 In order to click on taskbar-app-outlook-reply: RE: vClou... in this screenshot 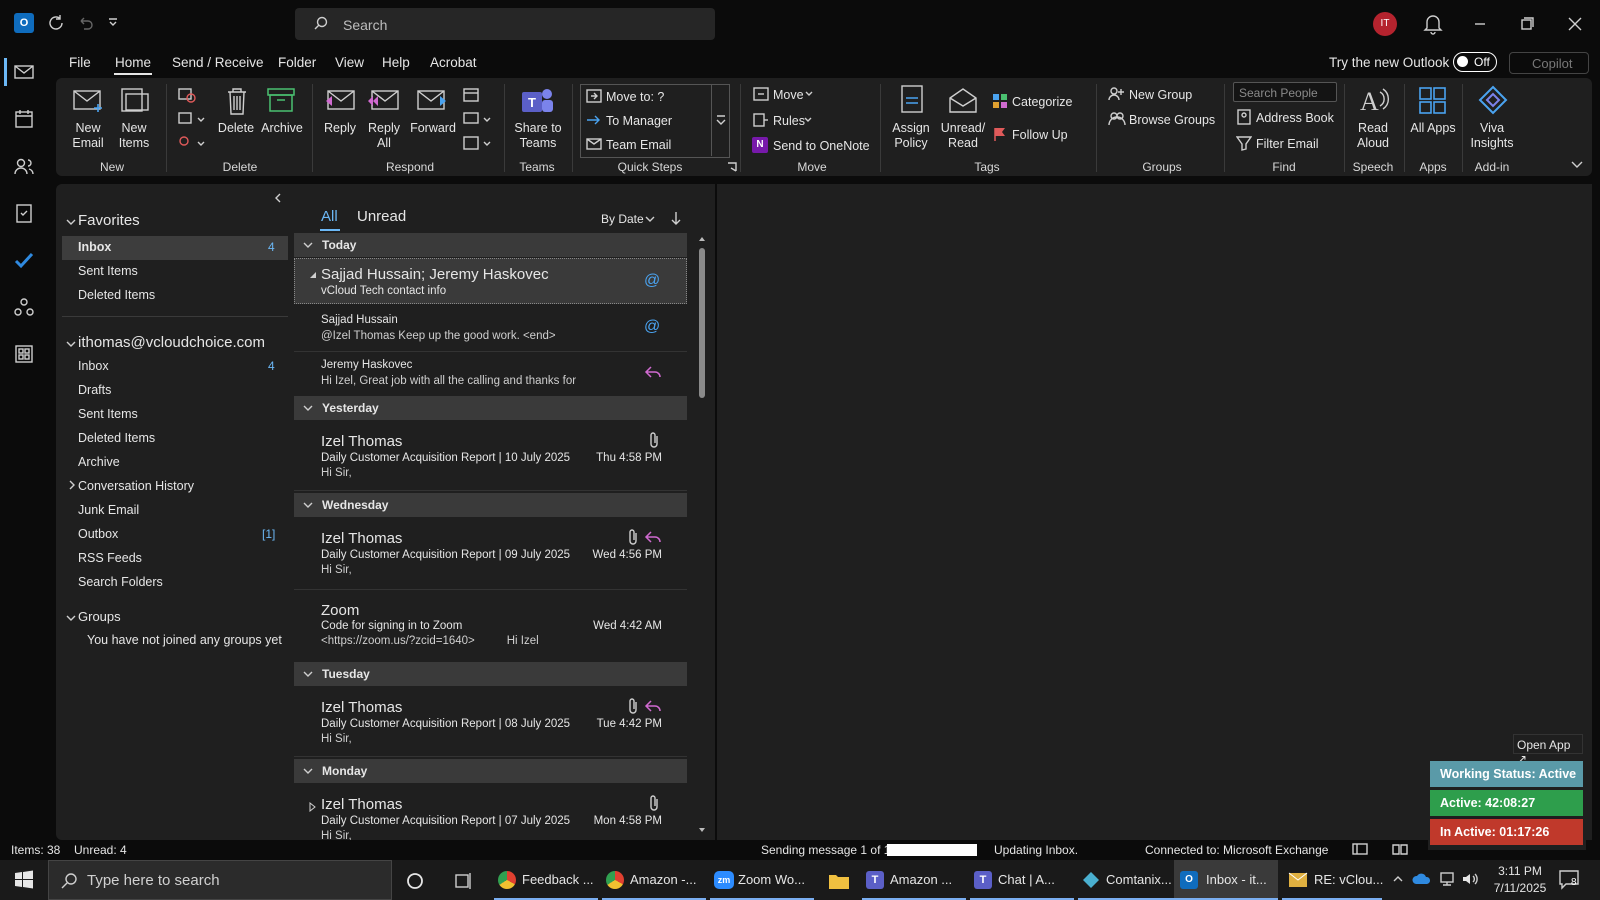, I will do `click(1332, 880)`.